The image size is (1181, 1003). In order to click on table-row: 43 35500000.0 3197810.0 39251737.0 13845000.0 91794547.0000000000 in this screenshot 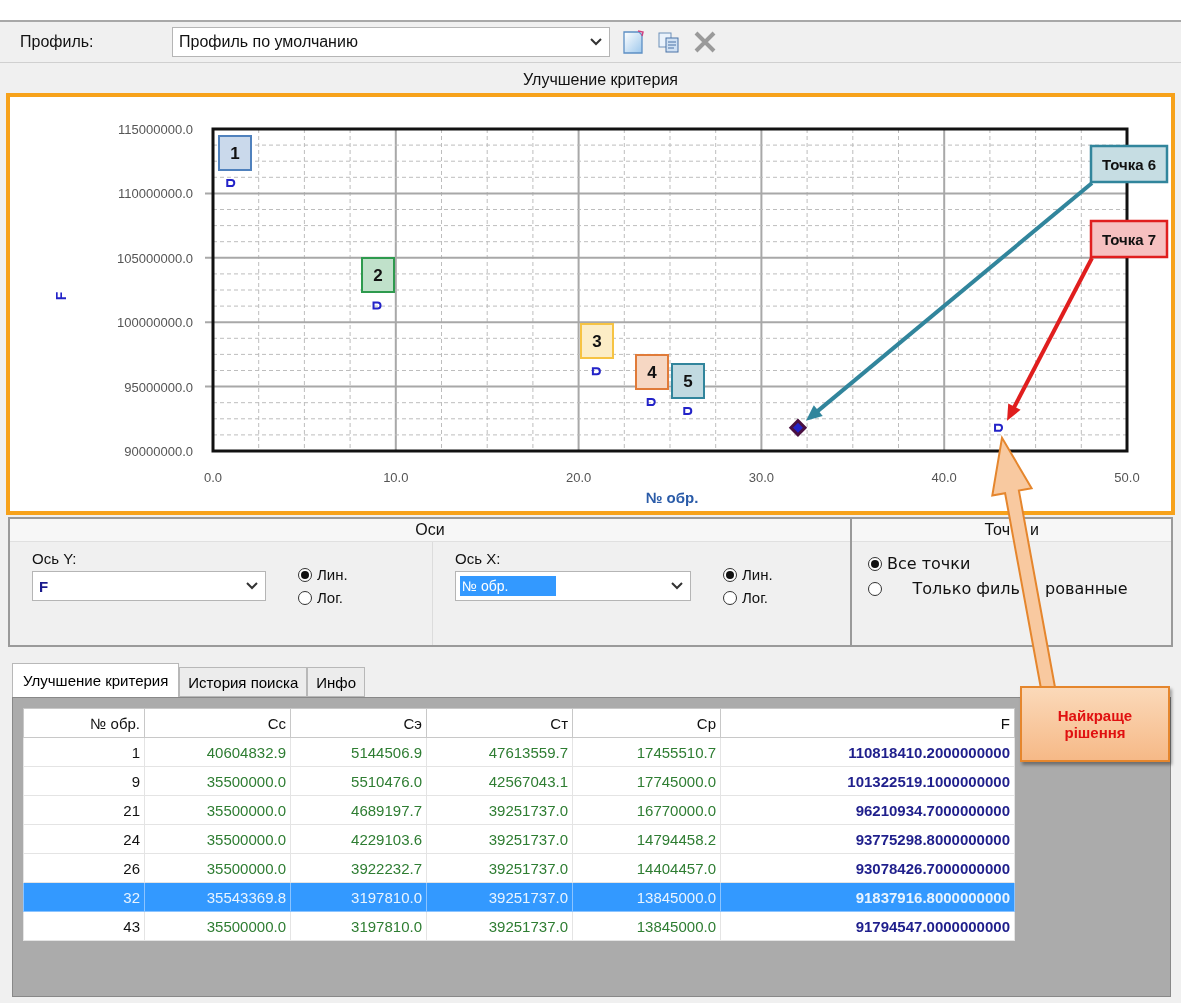, I will do `click(519, 926)`.